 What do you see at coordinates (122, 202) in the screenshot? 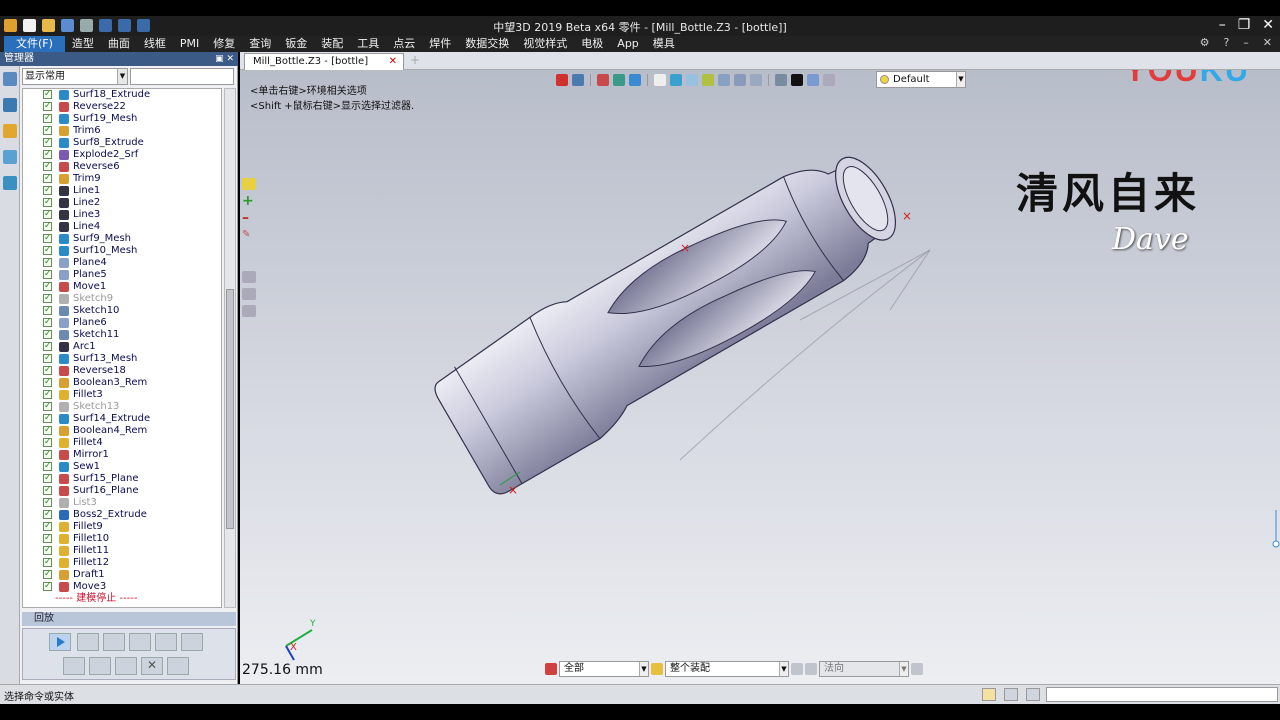
I see `tree-item: Line2` at bounding box center [122, 202].